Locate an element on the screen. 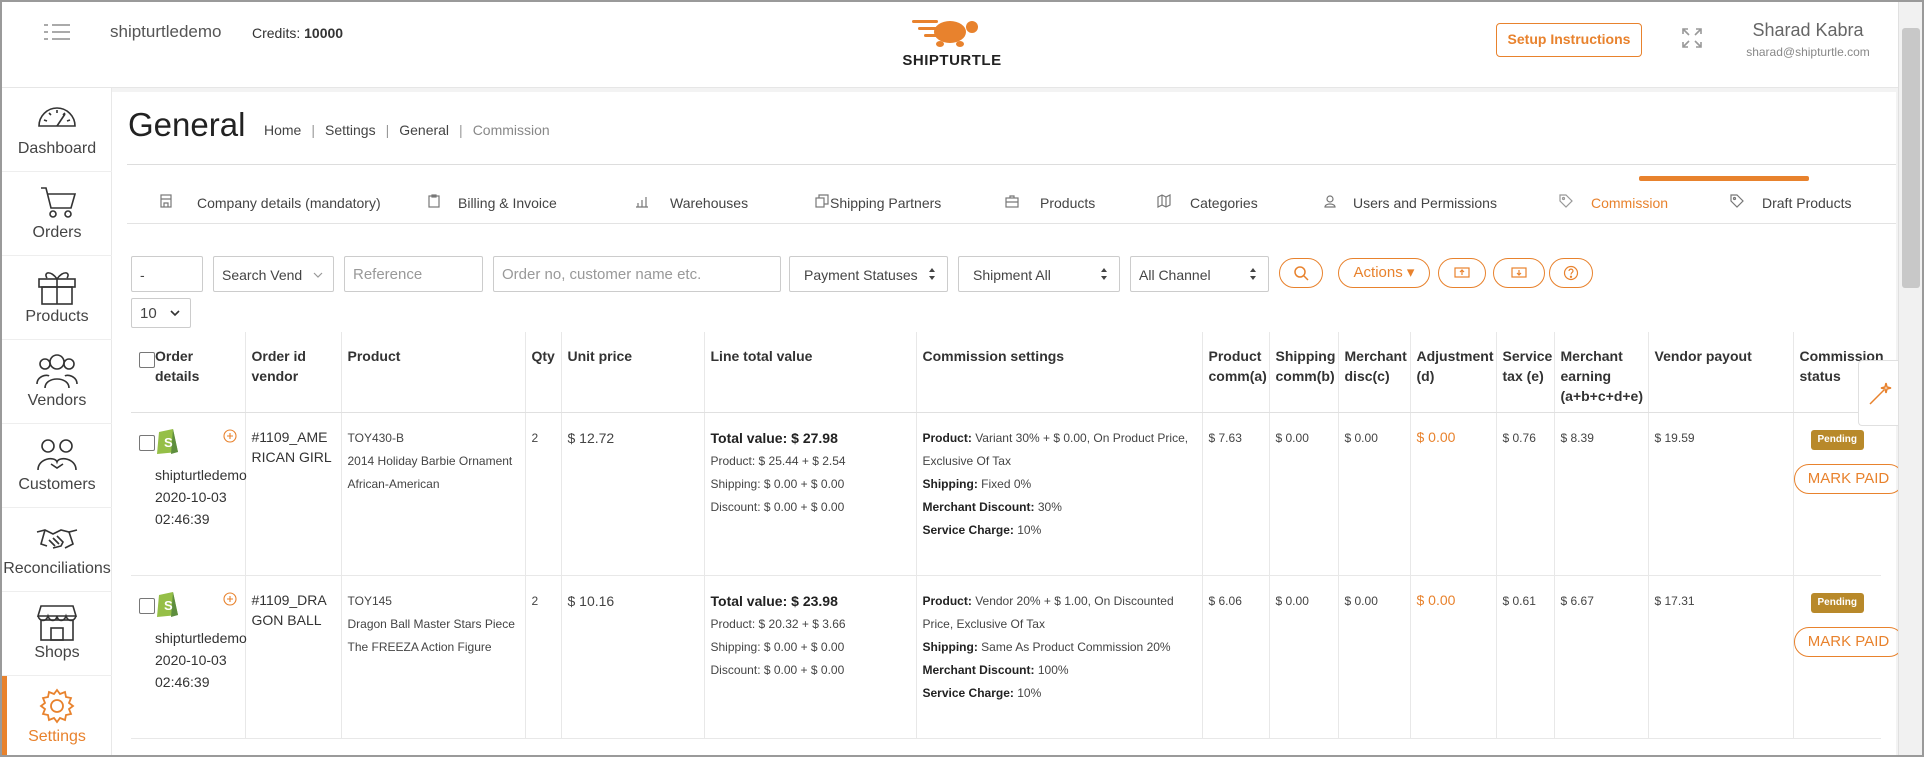  help-button is located at coordinates (1571, 273).